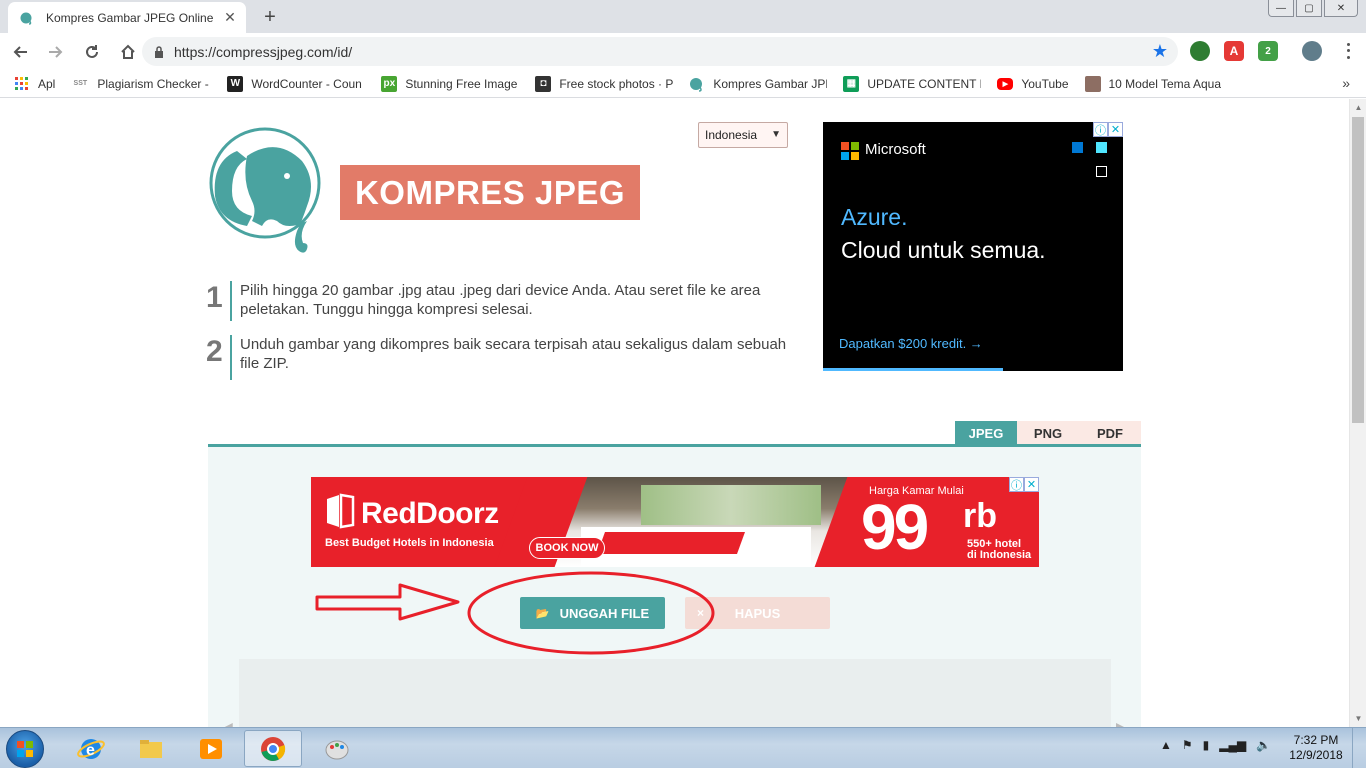  Describe the element at coordinates (21, 83) in the screenshot. I see `apps-grid-icon` at that location.